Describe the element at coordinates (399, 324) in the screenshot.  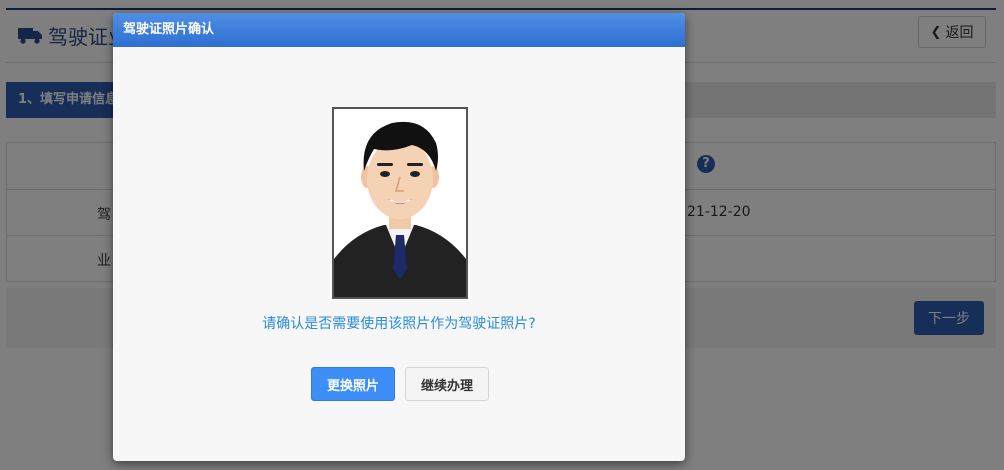
I see `confirm-message: 请确认是否需要使用该照片作为驾驶证照片?` at that location.